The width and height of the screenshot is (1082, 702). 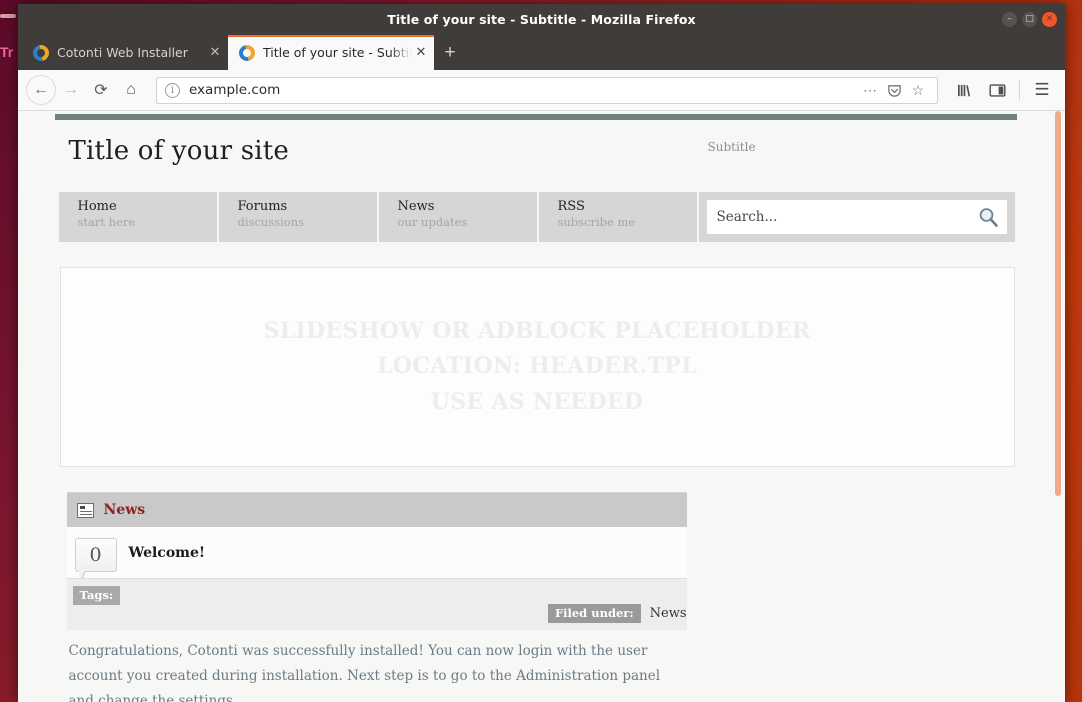 I want to click on hamburger-menu-icon: ☰, so click(x=1042, y=90).